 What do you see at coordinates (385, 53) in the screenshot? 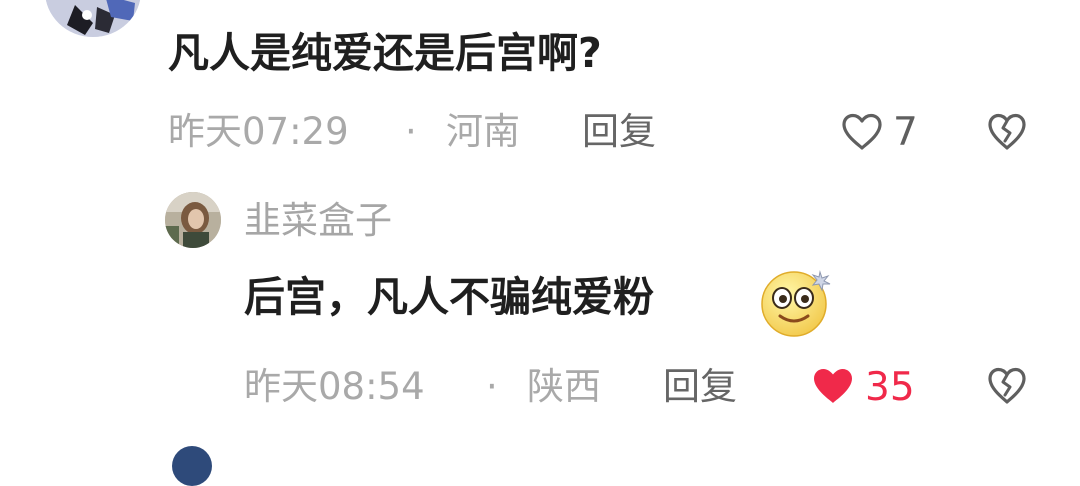
I see `comment-text: 凡人是纯爱还是后宫啊?` at bounding box center [385, 53].